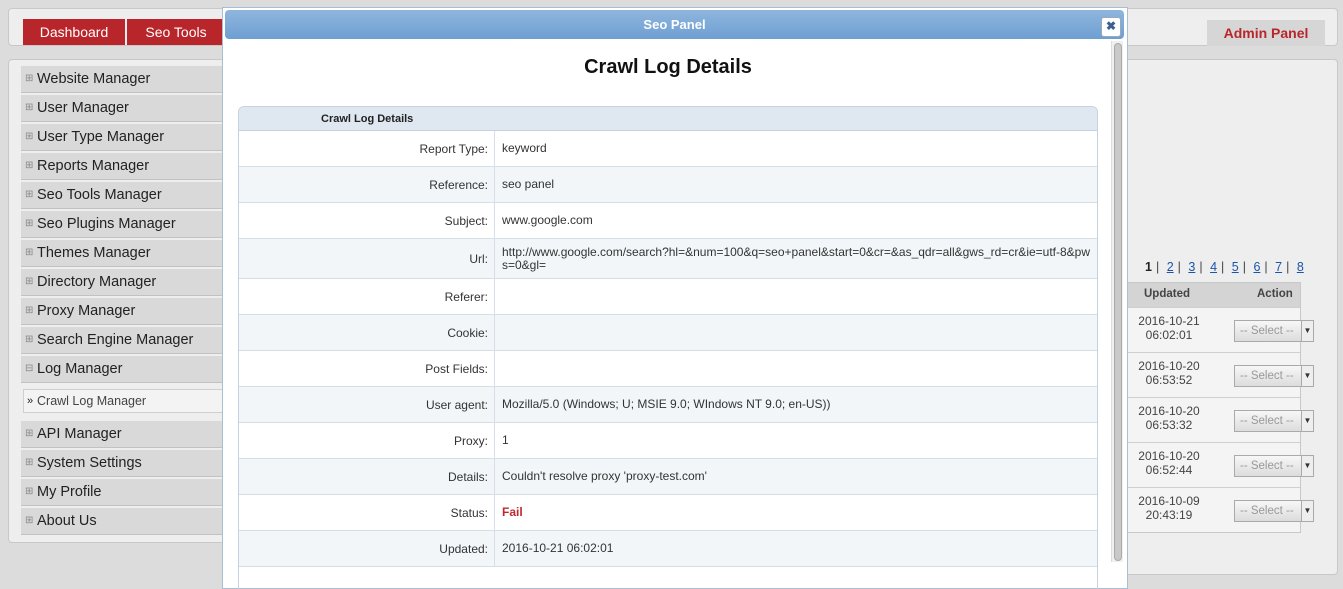  What do you see at coordinates (668, 369) in the screenshot?
I see `detail-row-post-fields: Post Fields:` at bounding box center [668, 369].